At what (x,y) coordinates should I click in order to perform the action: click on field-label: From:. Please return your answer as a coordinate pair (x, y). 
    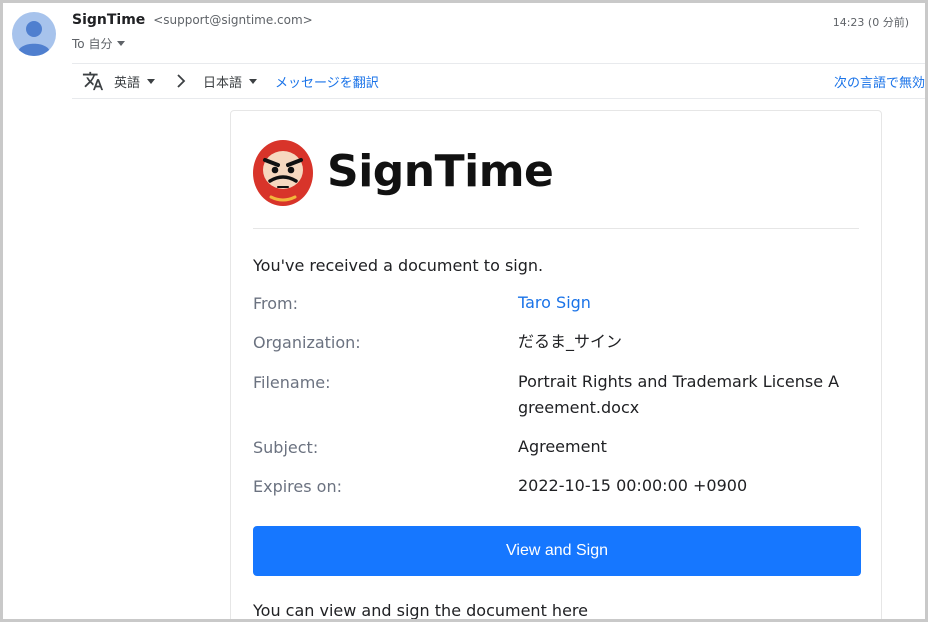
    Looking at the image, I should click on (276, 303).